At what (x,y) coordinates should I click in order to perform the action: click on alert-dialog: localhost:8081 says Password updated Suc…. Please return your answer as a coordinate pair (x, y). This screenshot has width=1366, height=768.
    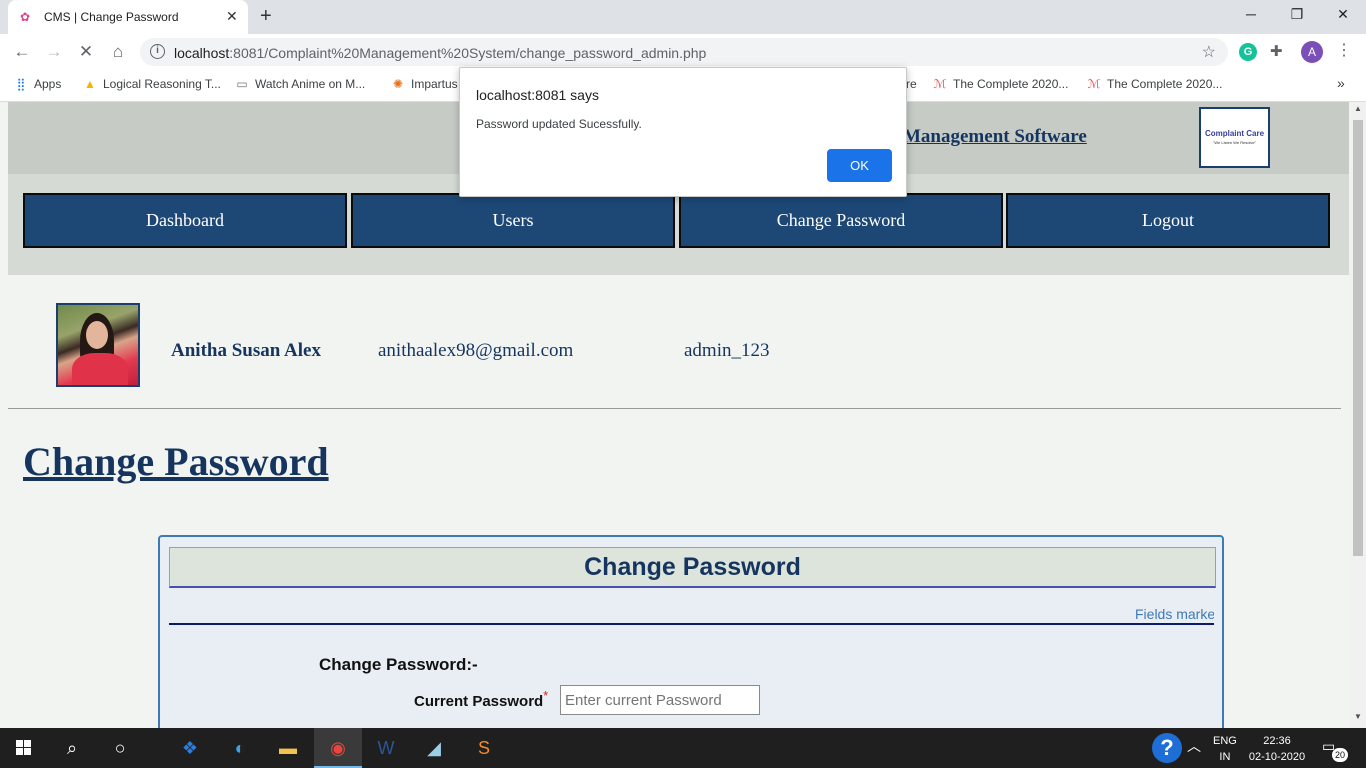
    Looking at the image, I should click on (683, 132).